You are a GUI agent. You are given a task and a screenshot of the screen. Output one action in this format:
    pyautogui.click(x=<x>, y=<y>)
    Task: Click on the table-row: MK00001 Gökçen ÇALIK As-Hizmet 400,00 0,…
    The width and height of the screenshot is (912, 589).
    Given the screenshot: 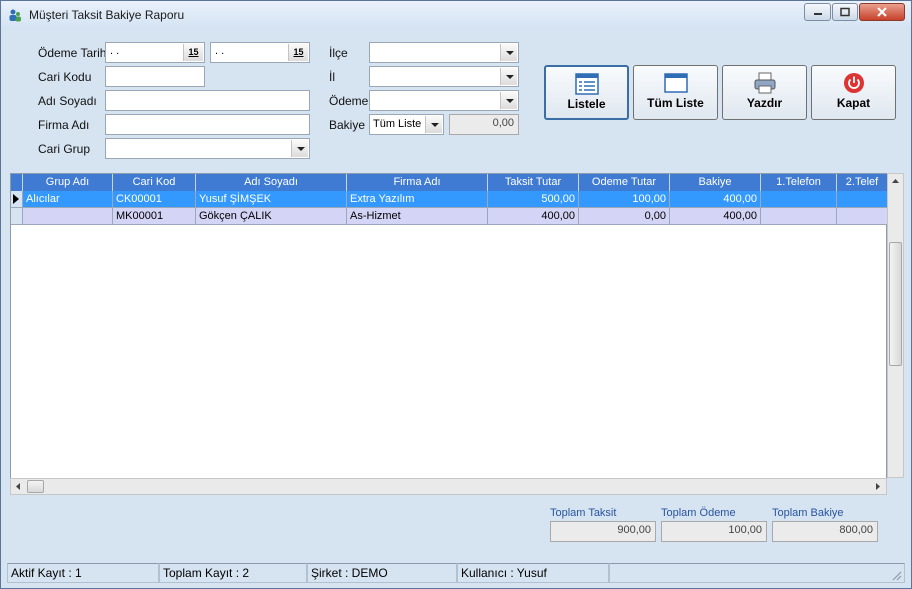 What is the action you would take?
    pyautogui.click(x=449, y=216)
    